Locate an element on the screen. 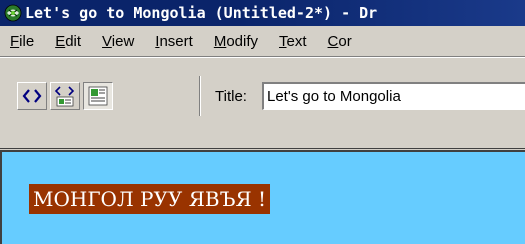 This screenshot has height=244, width=525. page-title-label: Title: is located at coordinates (231, 96).